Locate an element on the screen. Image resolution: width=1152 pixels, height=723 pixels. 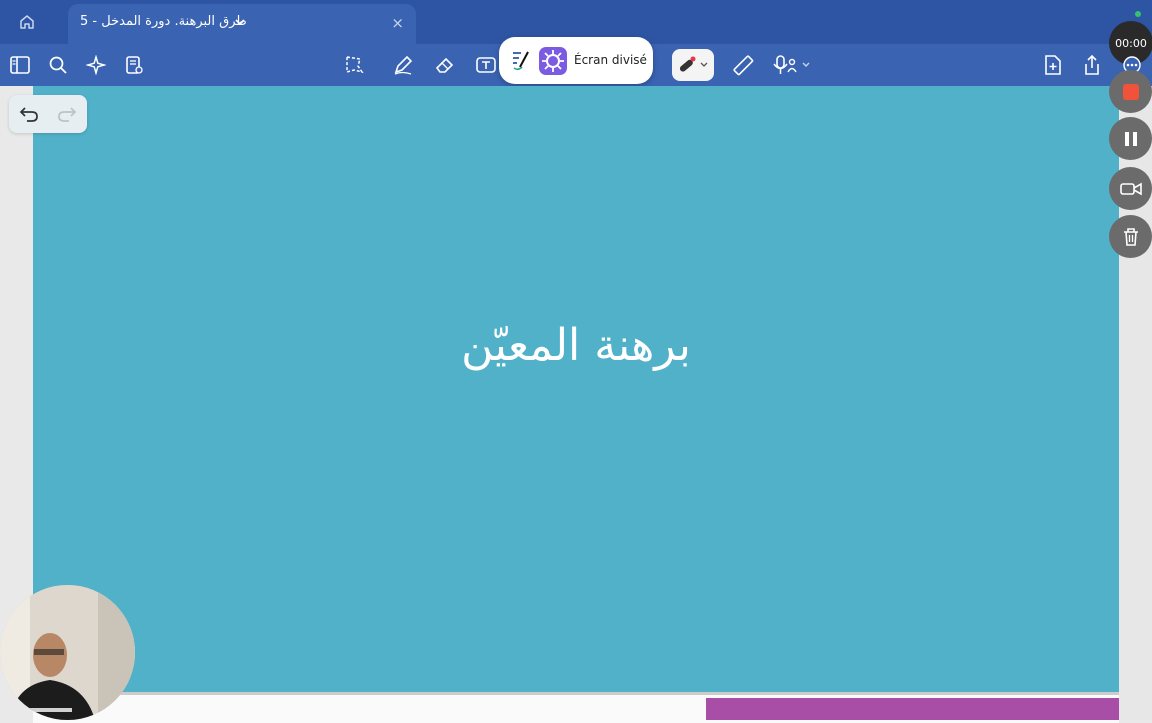
delete-recording-button is located at coordinates (1130, 236).